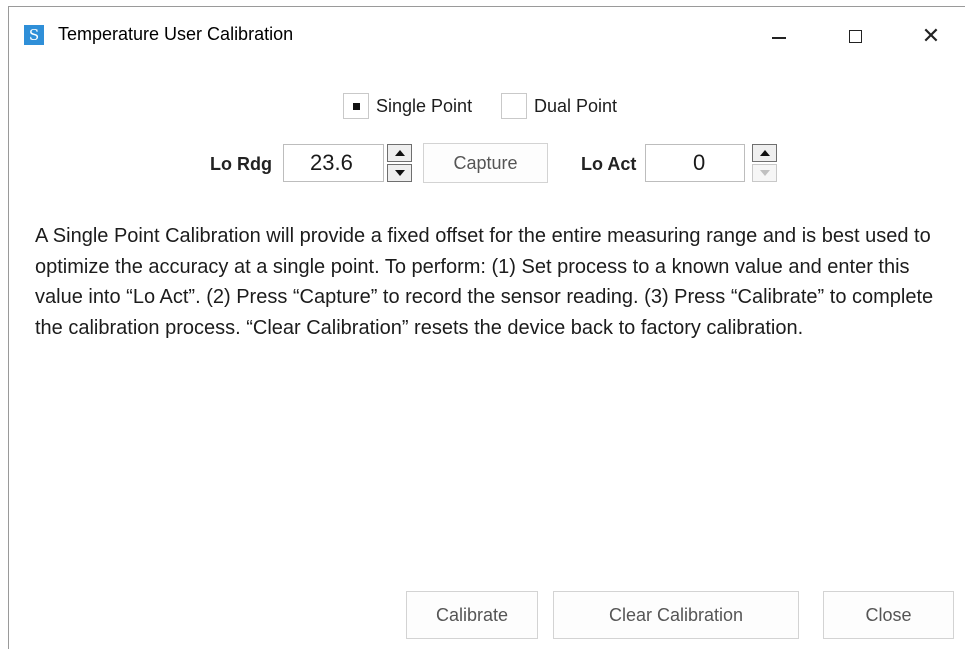 The width and height of the screenshot is (965, 649). I want to click on title-bar: S Temperature User Calibration ✕, so click(487, 35).